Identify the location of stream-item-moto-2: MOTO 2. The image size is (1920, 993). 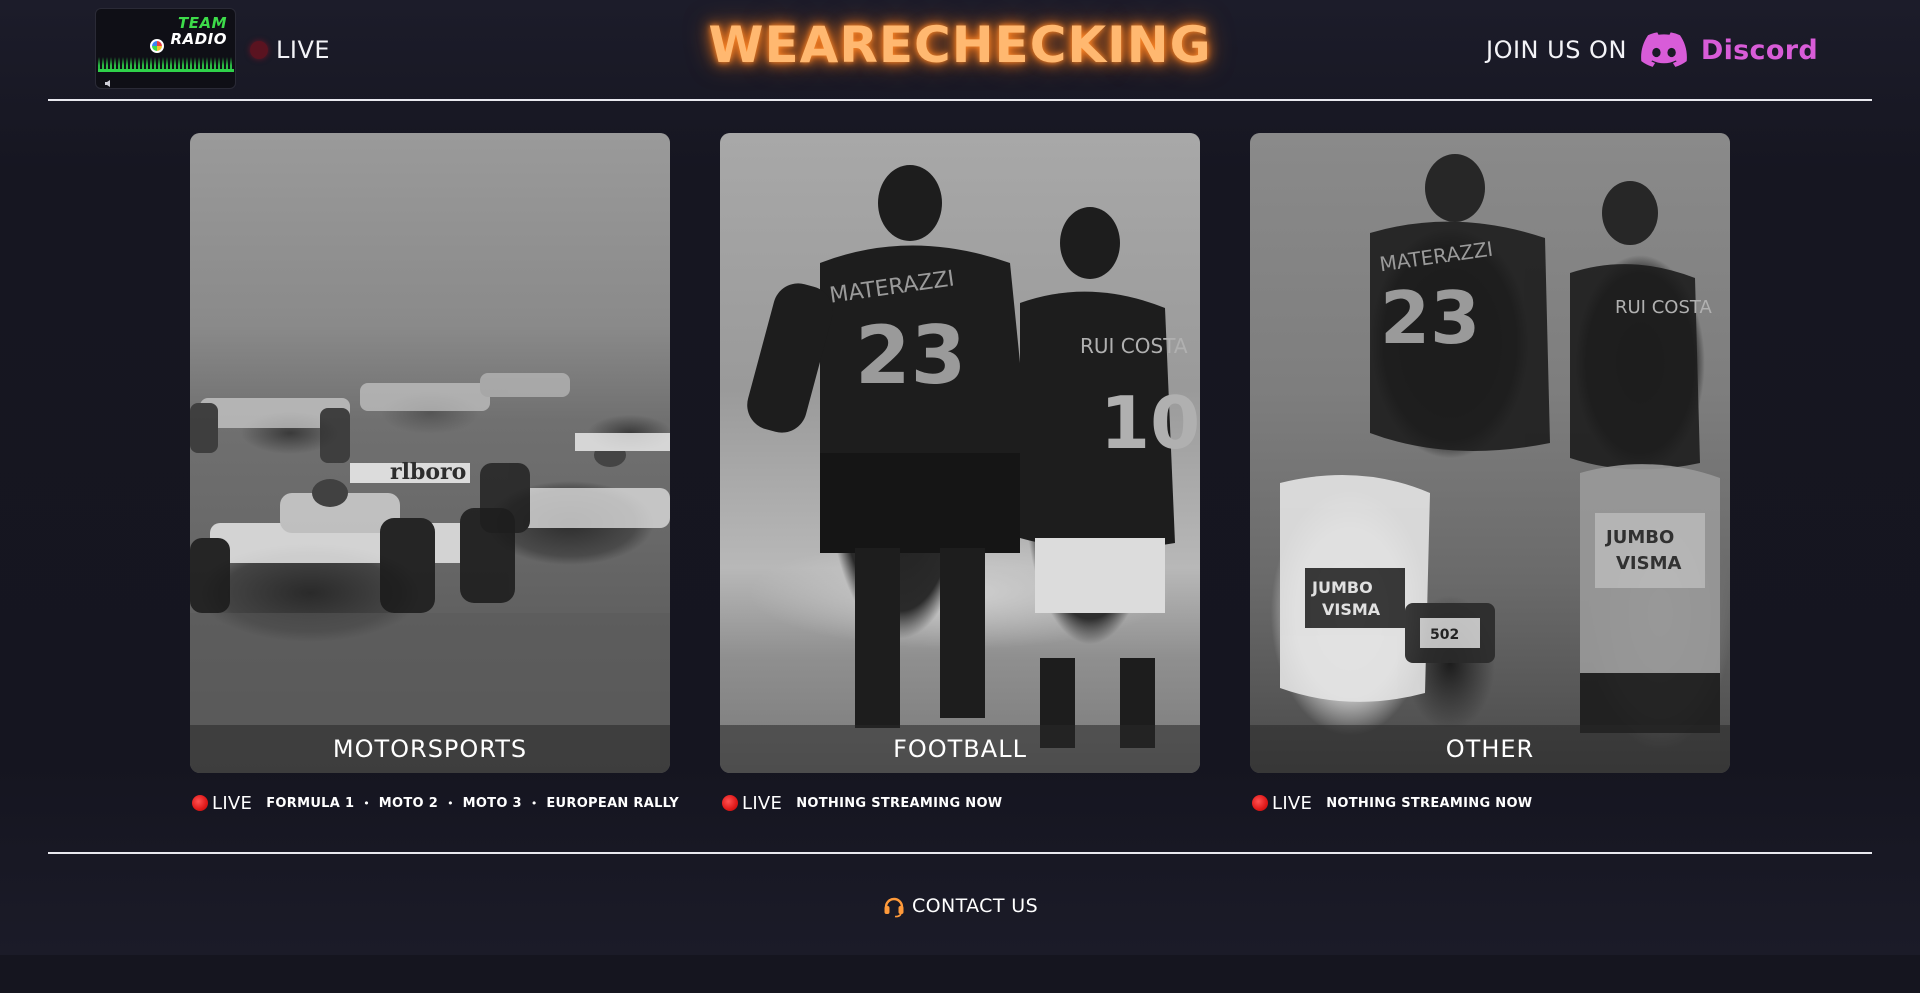
(408, 803).